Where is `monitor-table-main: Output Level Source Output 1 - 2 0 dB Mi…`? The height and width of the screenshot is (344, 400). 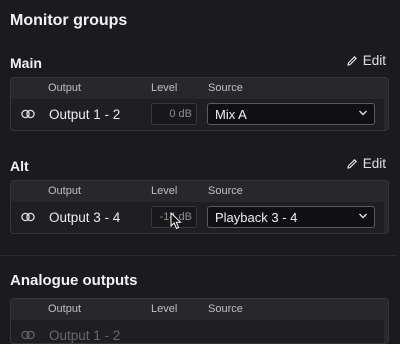
monitor-table-main: Output Level Source Output 1 - 2 0 dB Mi… is located at coordinates (199, 104).